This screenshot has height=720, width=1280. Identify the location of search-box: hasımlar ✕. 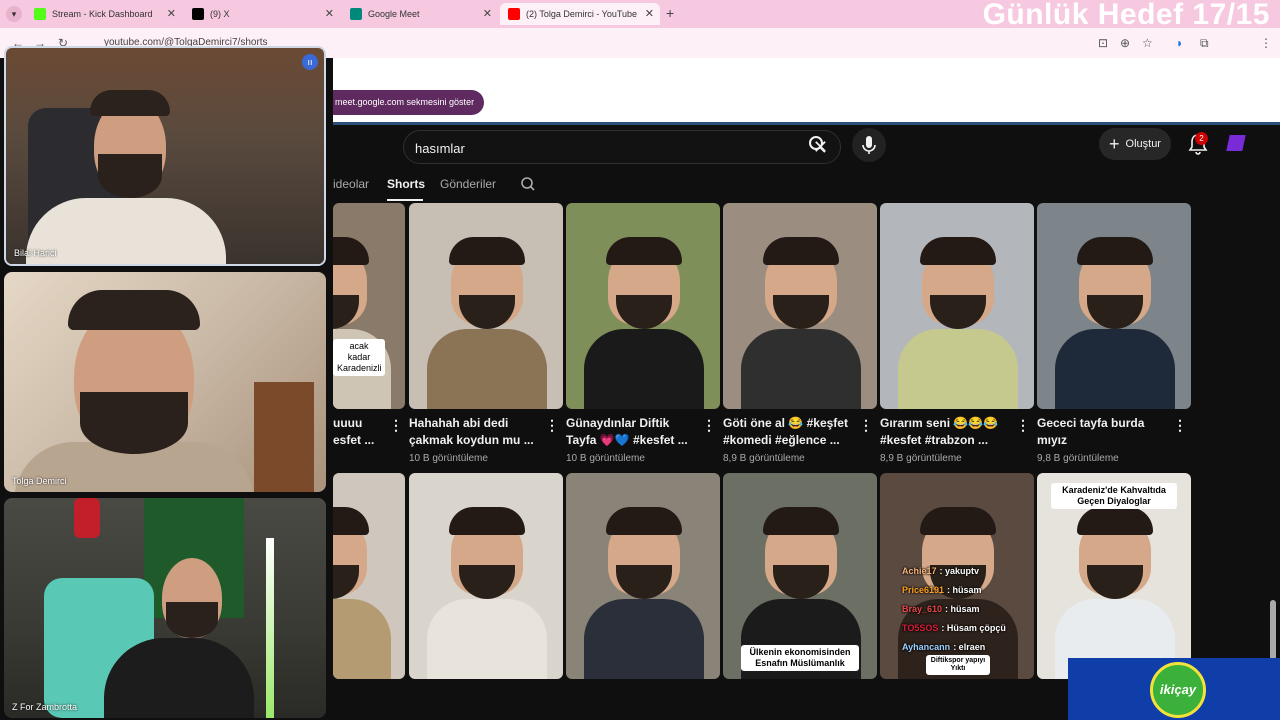
(622, 147).